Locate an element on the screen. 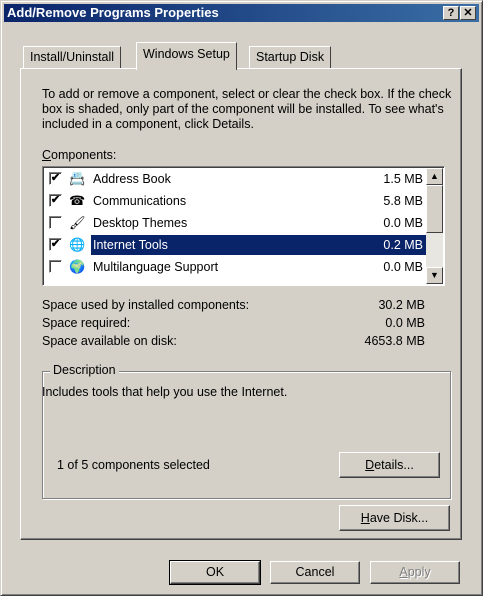 Image resolution: width=483 pixels, height=596 pixels. vertical-scrollbar: ▲ ▼ is located at coordinates (434, 226).